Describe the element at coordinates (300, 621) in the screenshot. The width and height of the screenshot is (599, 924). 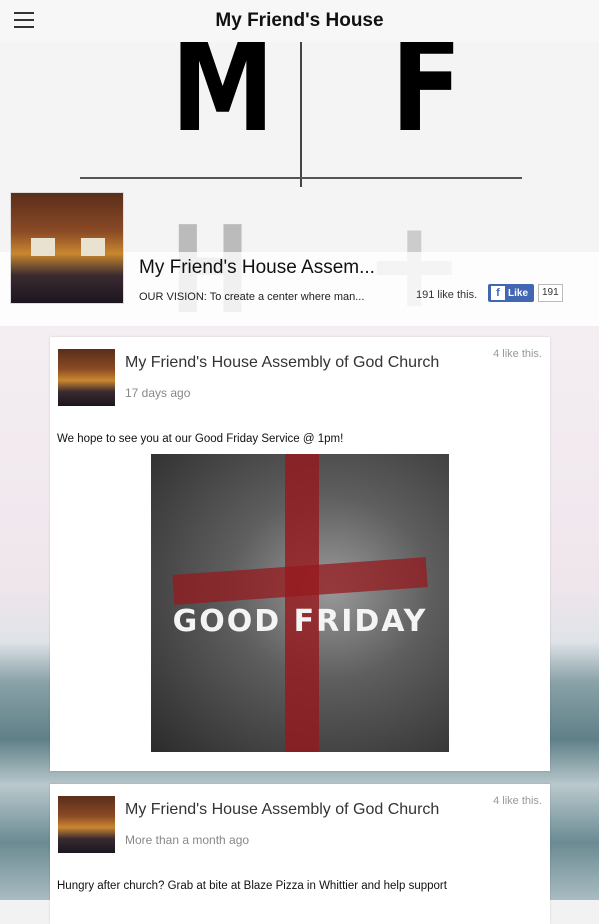
I see `good-friday-text: GOOD FRIDAY` at that location.